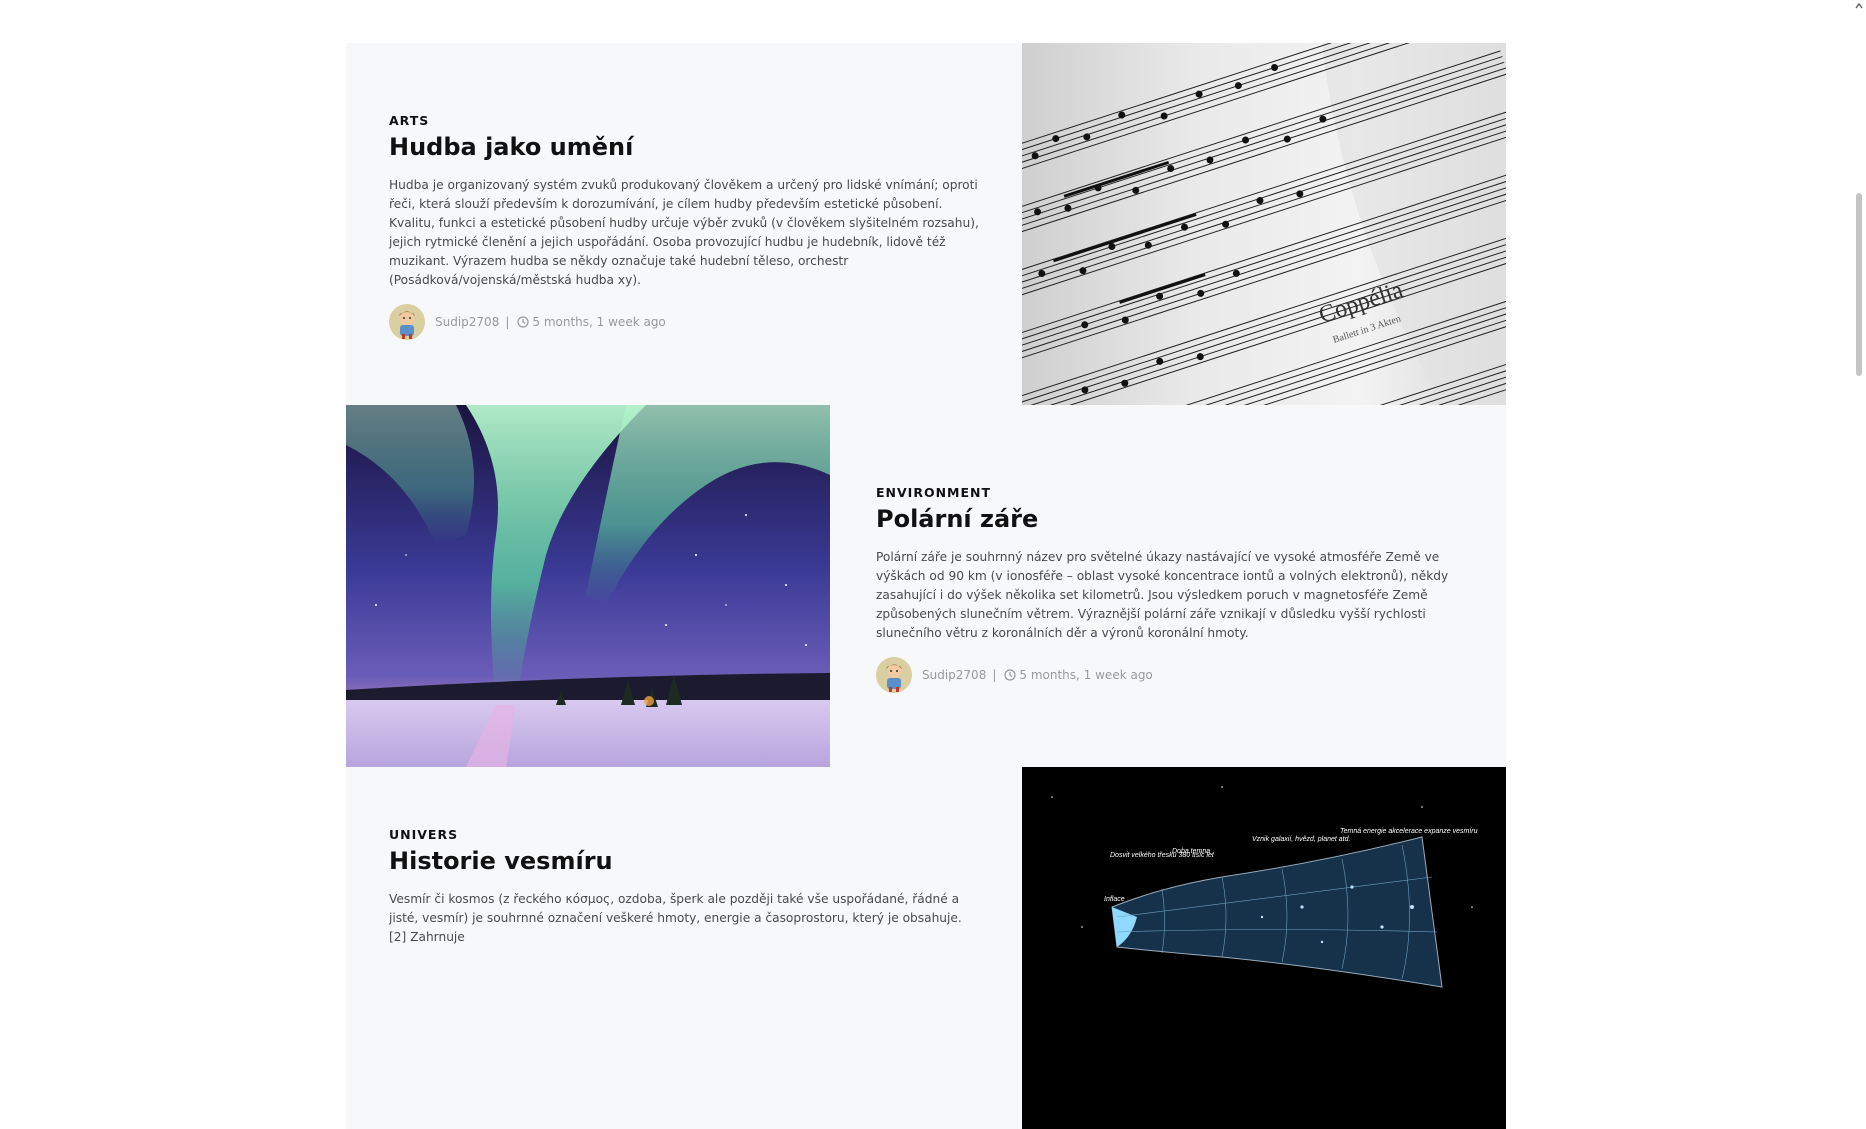 This screenshot has width=1866, height=1129. What do you see at coordinates (1859, 6) in the screenshot?
I see `scroll-up-icon` at bounding box center [1859, 6].